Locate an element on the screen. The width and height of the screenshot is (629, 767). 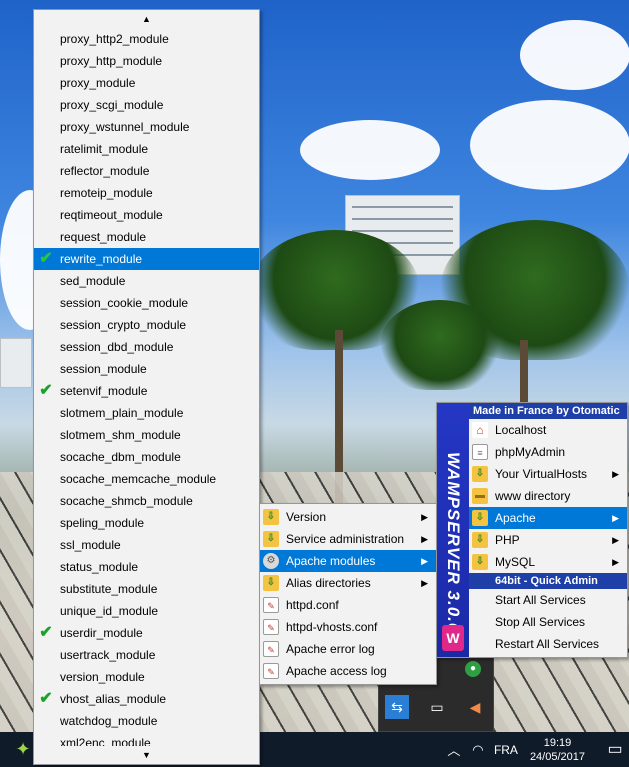
module-label: watchdog_module is located at coordinates (109, 721).